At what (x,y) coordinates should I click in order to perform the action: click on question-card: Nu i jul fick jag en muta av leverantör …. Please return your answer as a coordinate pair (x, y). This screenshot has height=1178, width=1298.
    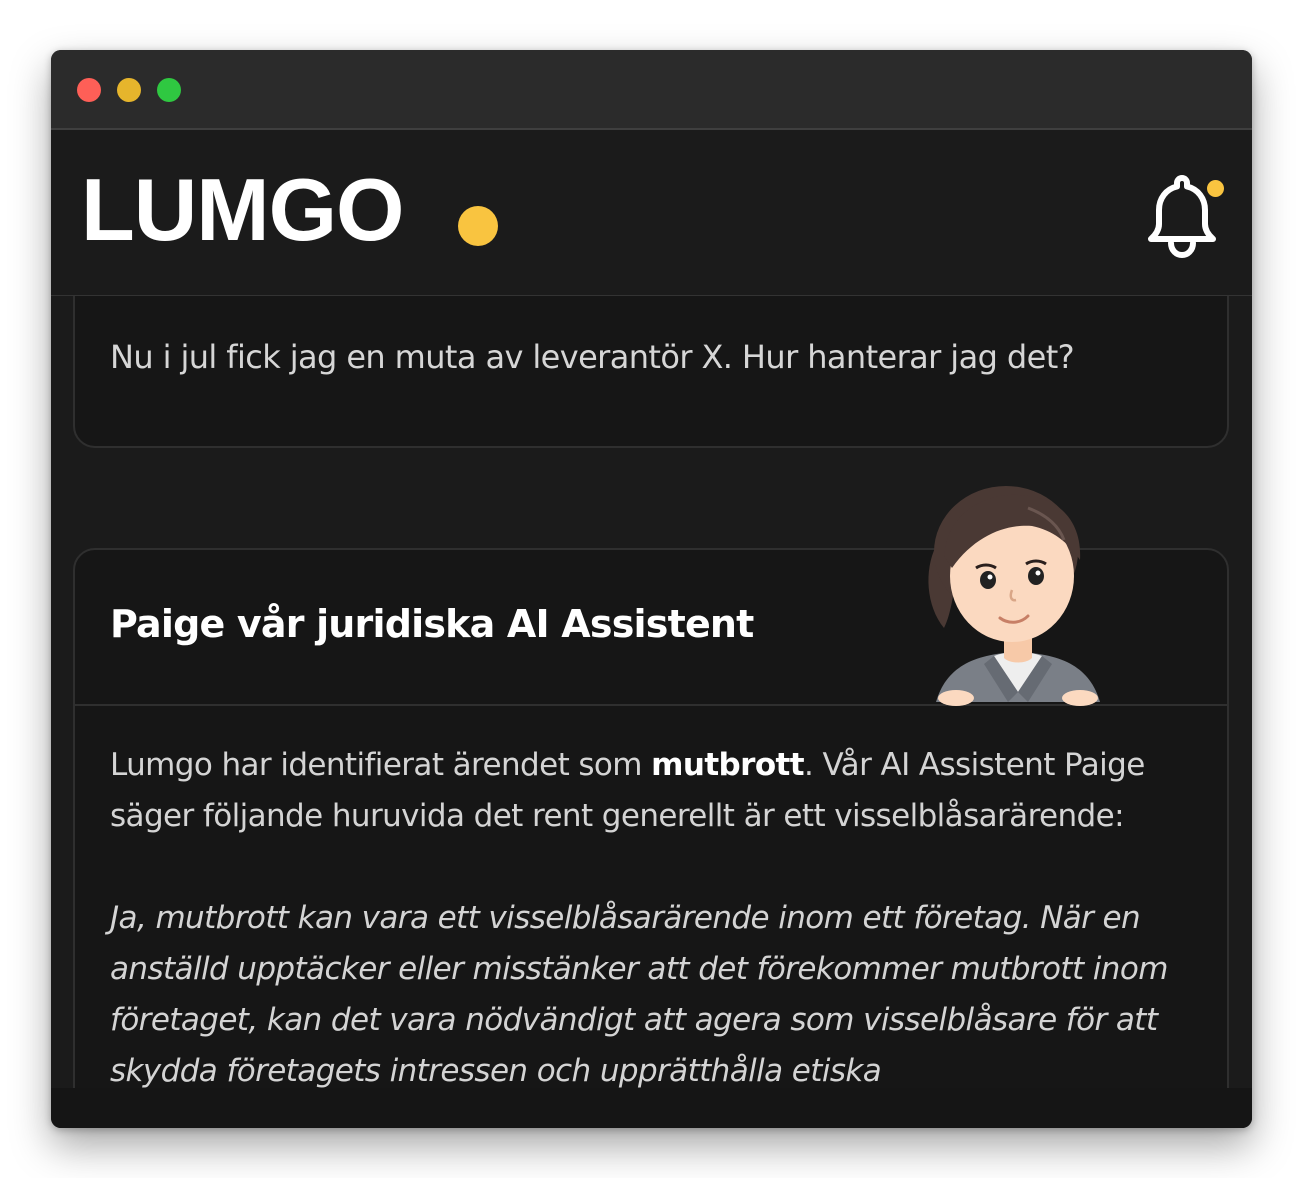
    Looking at the image, I should click on (651, 372).